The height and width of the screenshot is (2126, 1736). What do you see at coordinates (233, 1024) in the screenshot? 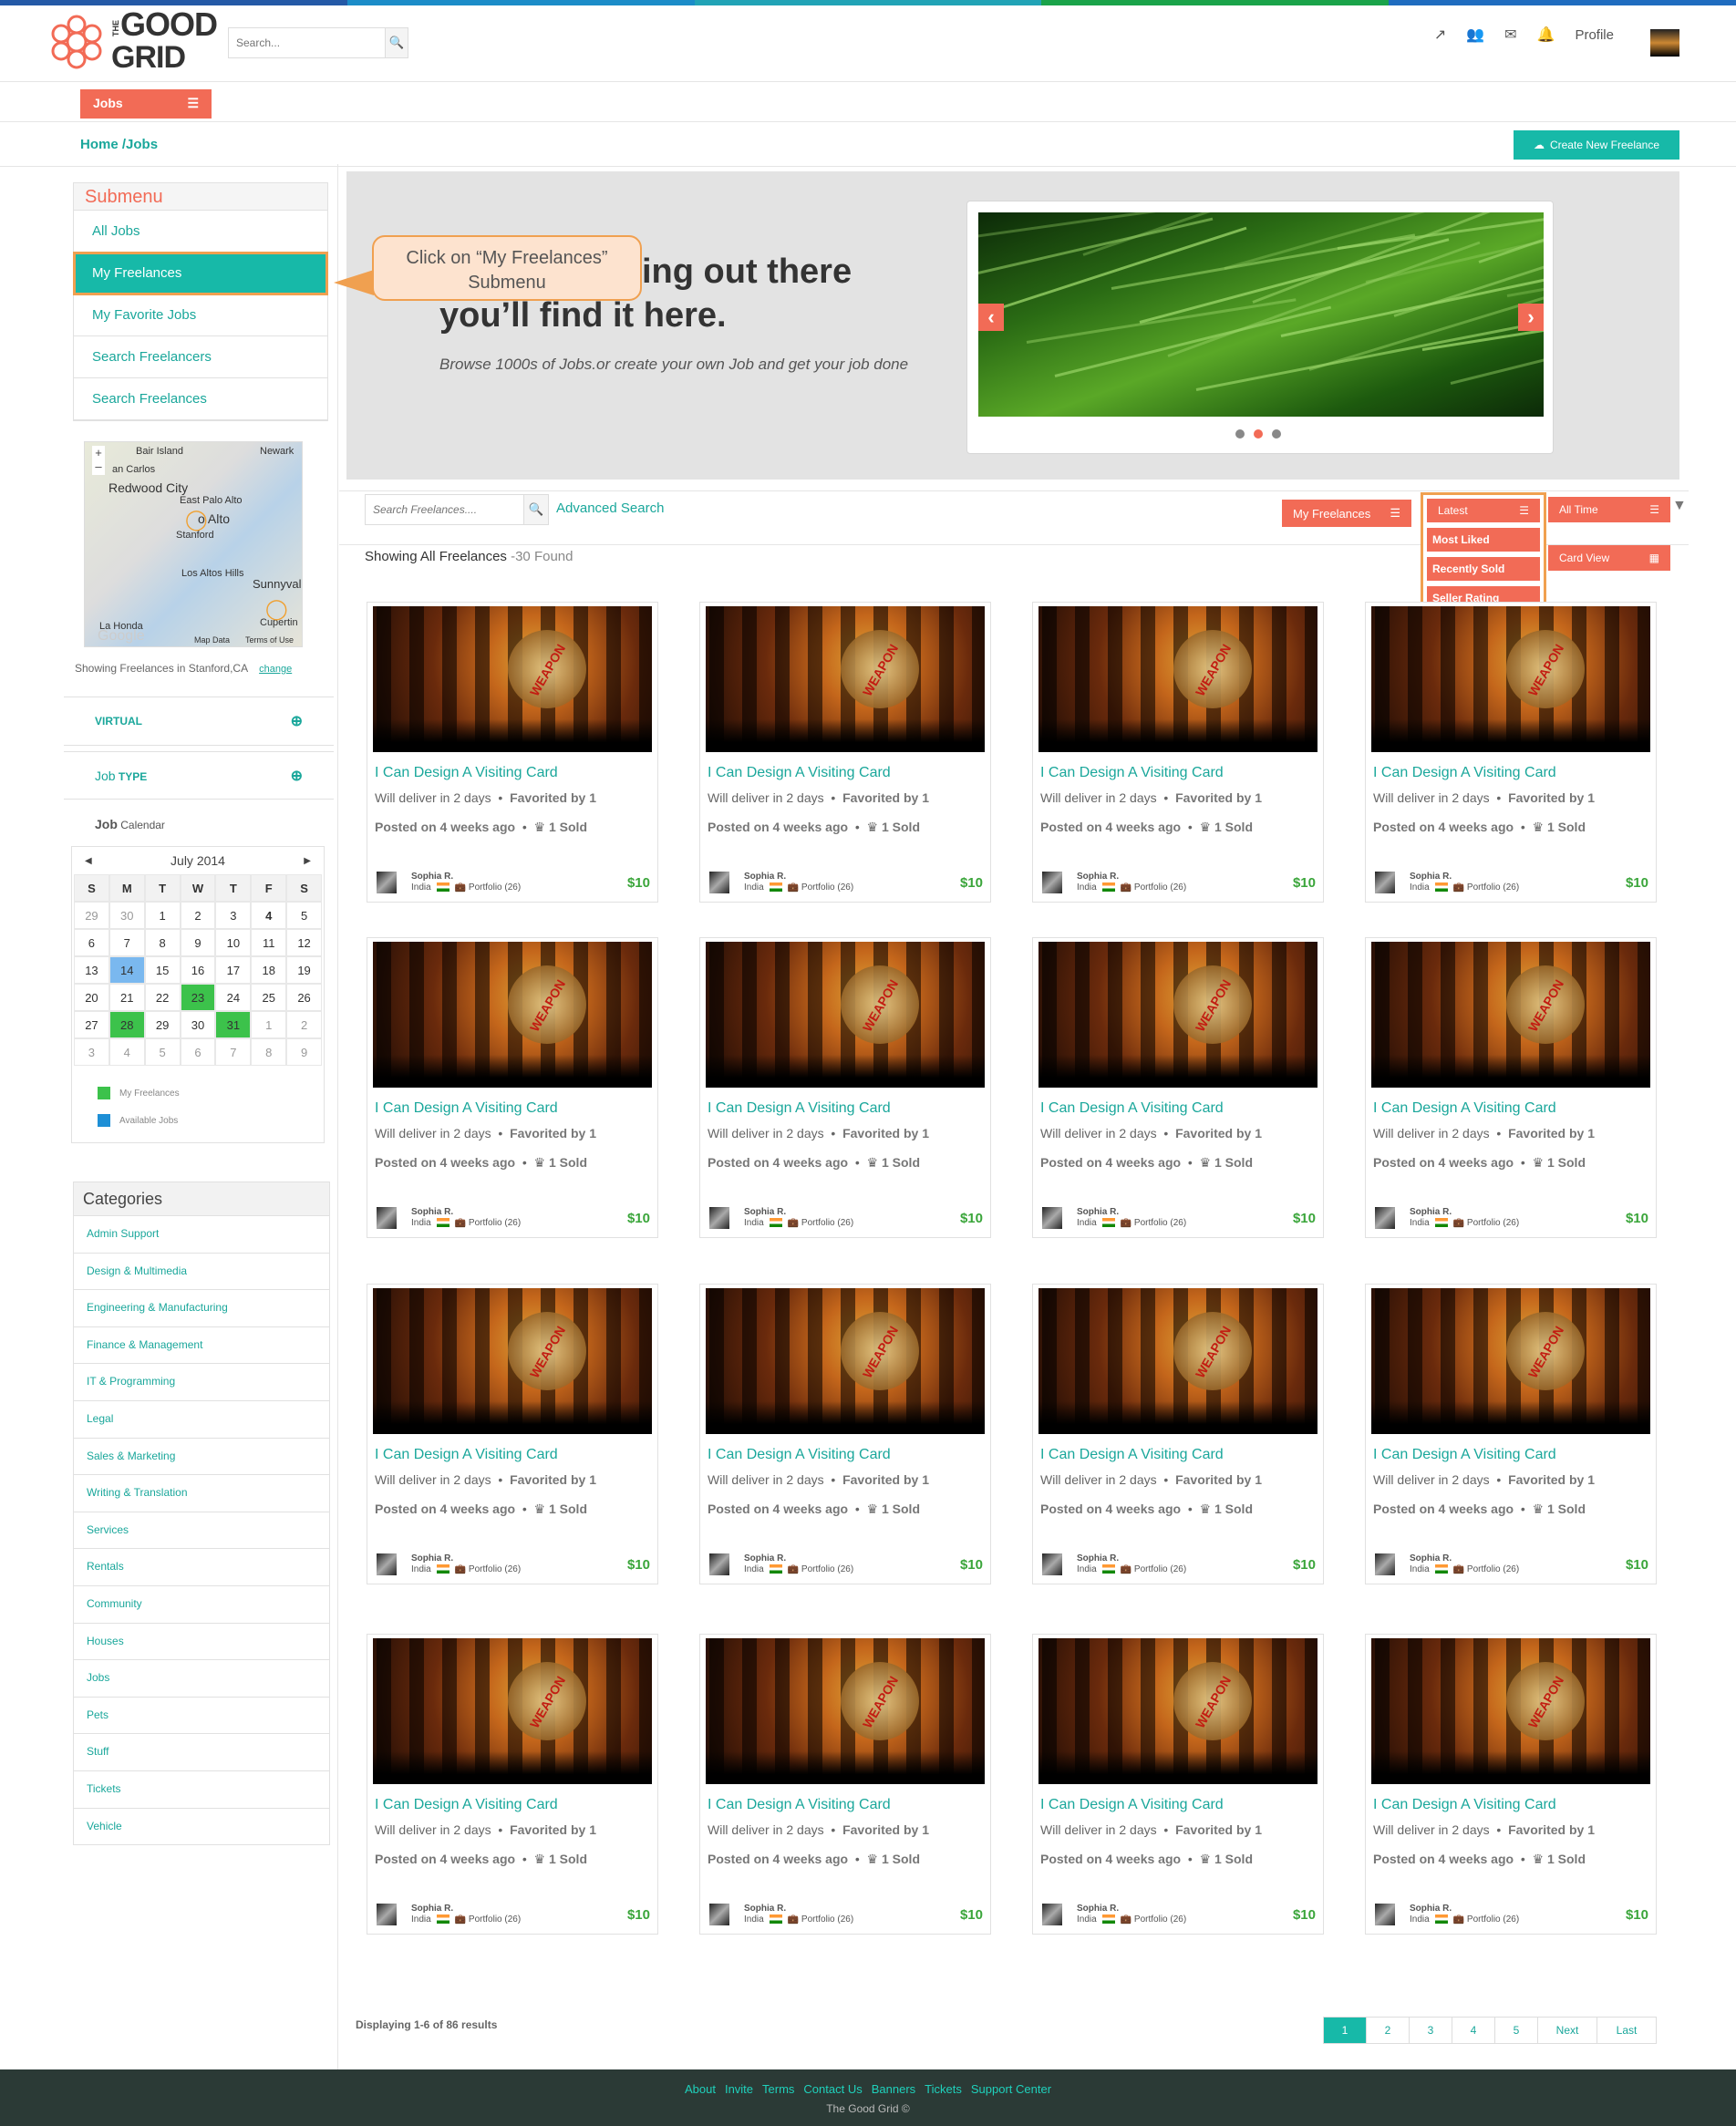
I see `calendar-day: 31` at bounding box center [233, 1024].